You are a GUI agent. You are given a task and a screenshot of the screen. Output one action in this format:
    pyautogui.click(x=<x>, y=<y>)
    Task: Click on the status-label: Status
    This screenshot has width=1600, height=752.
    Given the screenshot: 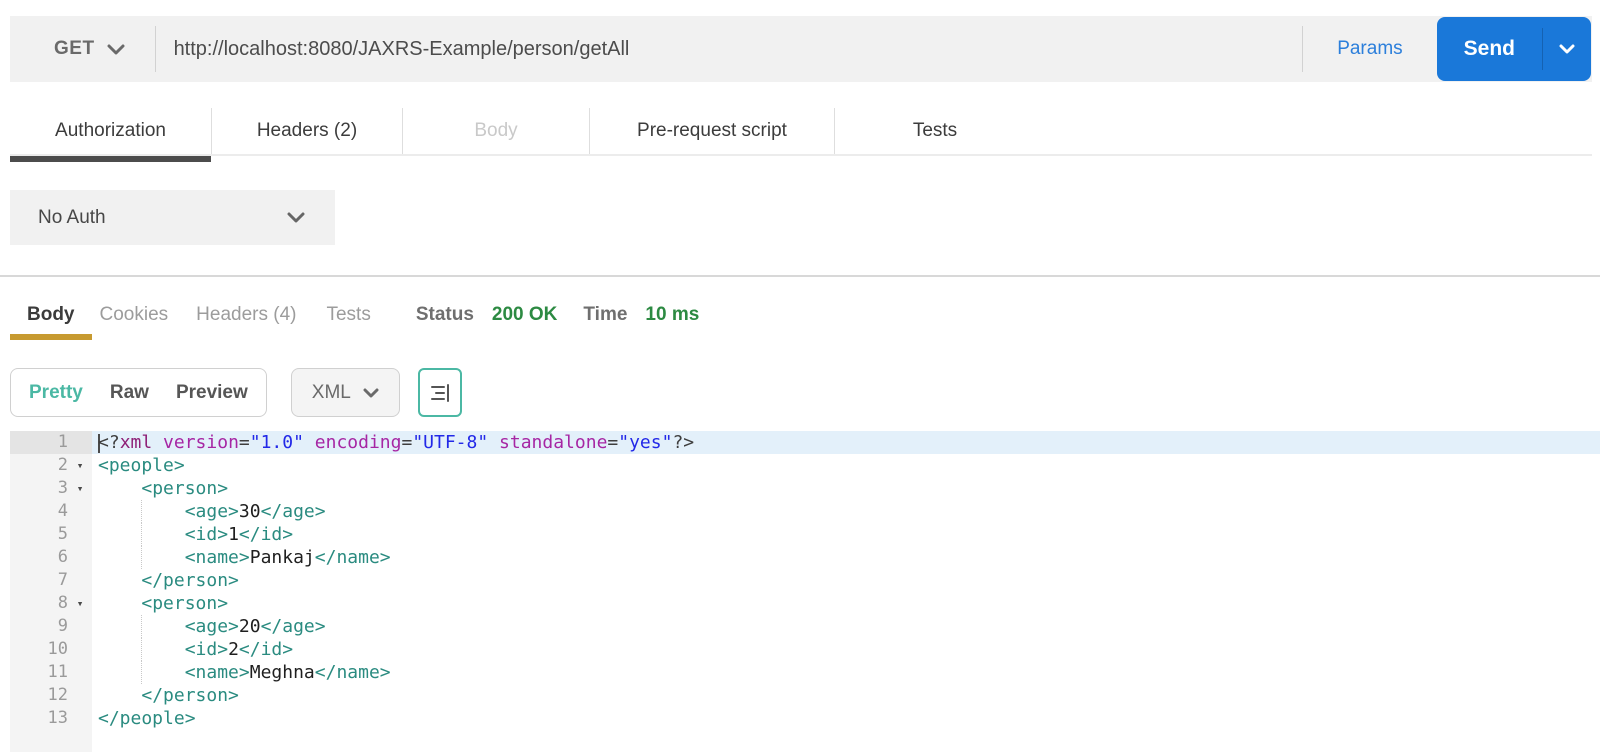 What is the action you would take?
    pyautogui.click(x=444, y=314)
    